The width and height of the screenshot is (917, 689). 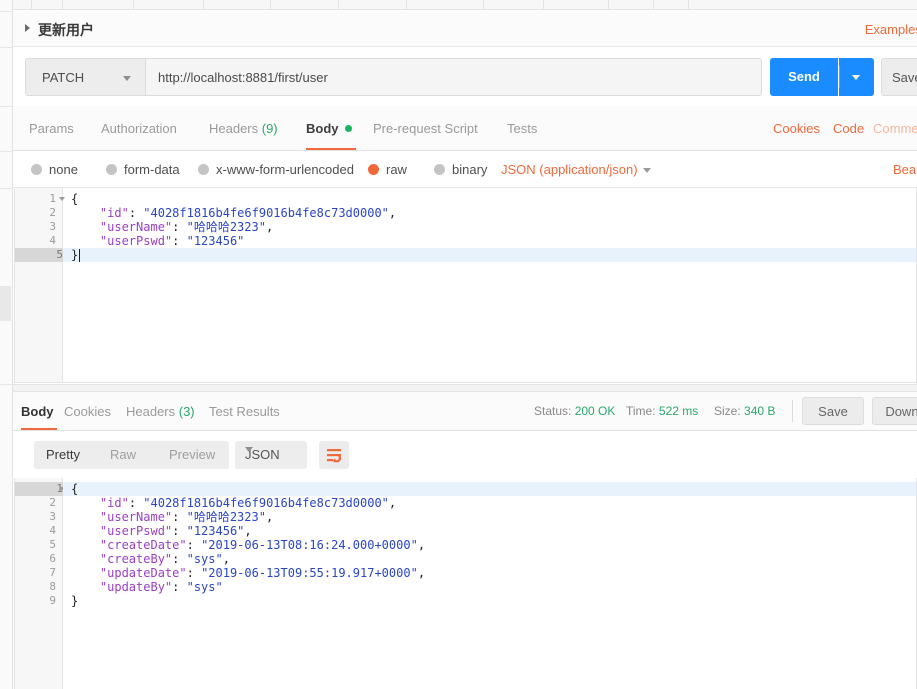 What do you see at coordinates (894, 411) in the screenshot?
I see `download-response-button: Downlo` at bounding box center [894, 411].